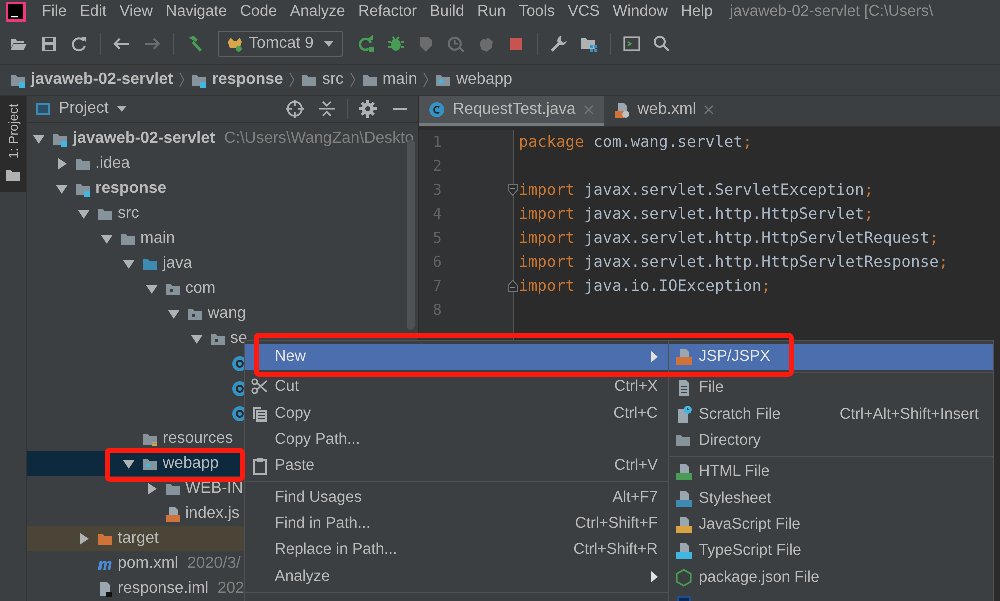 Image resolution: width=1000 pixels, height=601 pixels. I want to click on path-hint: 202, so click(231, 589).